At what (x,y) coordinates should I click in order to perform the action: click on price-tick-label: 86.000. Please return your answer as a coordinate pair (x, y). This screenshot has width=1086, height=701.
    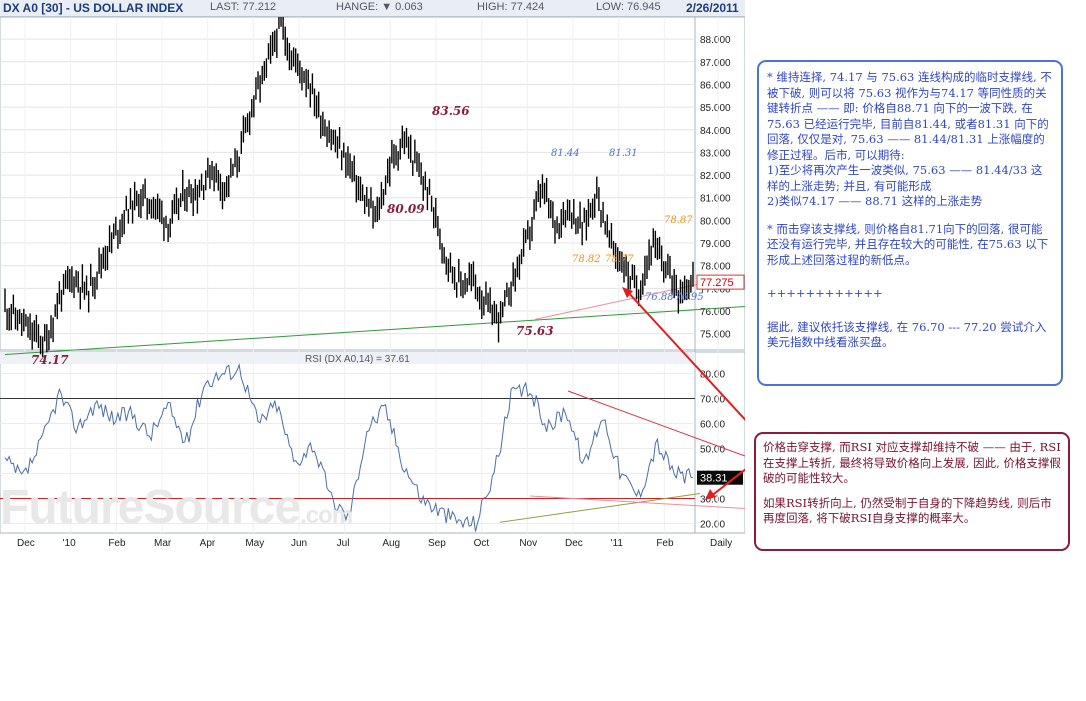
    Looking at the image, I should click on (715, 85).